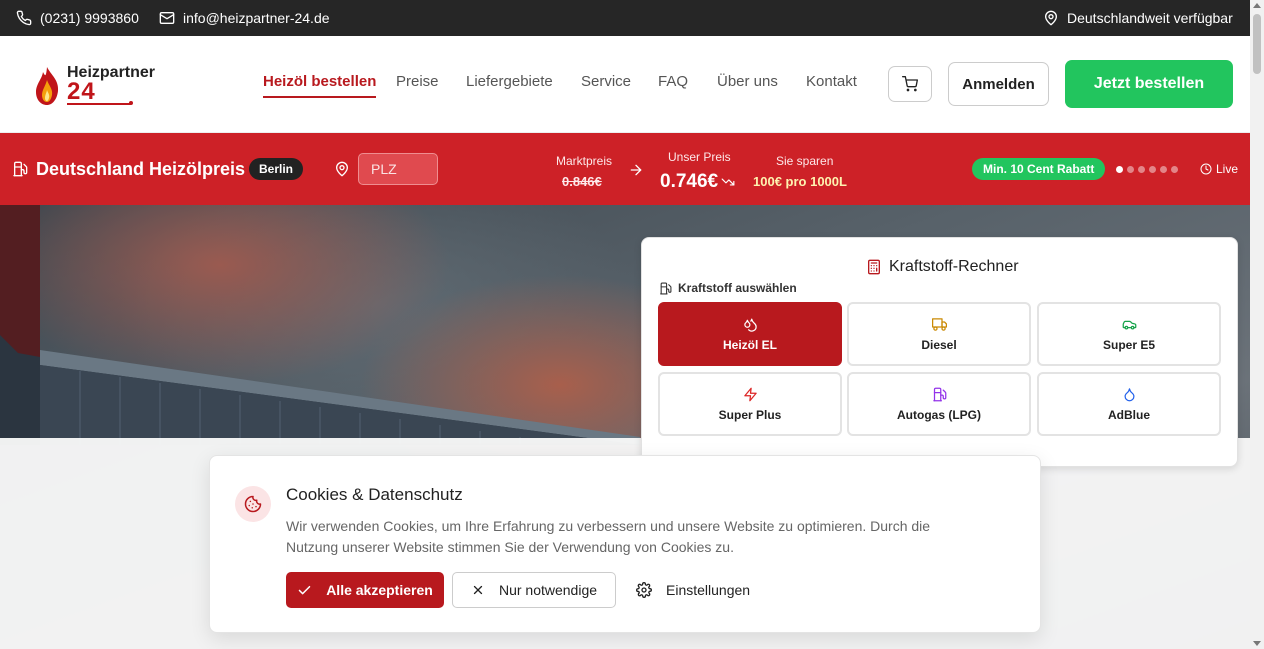 This screenshot has width=1264, height=649. I want to click on cookie-settings-button: Einstellungen, so click(693, 590).